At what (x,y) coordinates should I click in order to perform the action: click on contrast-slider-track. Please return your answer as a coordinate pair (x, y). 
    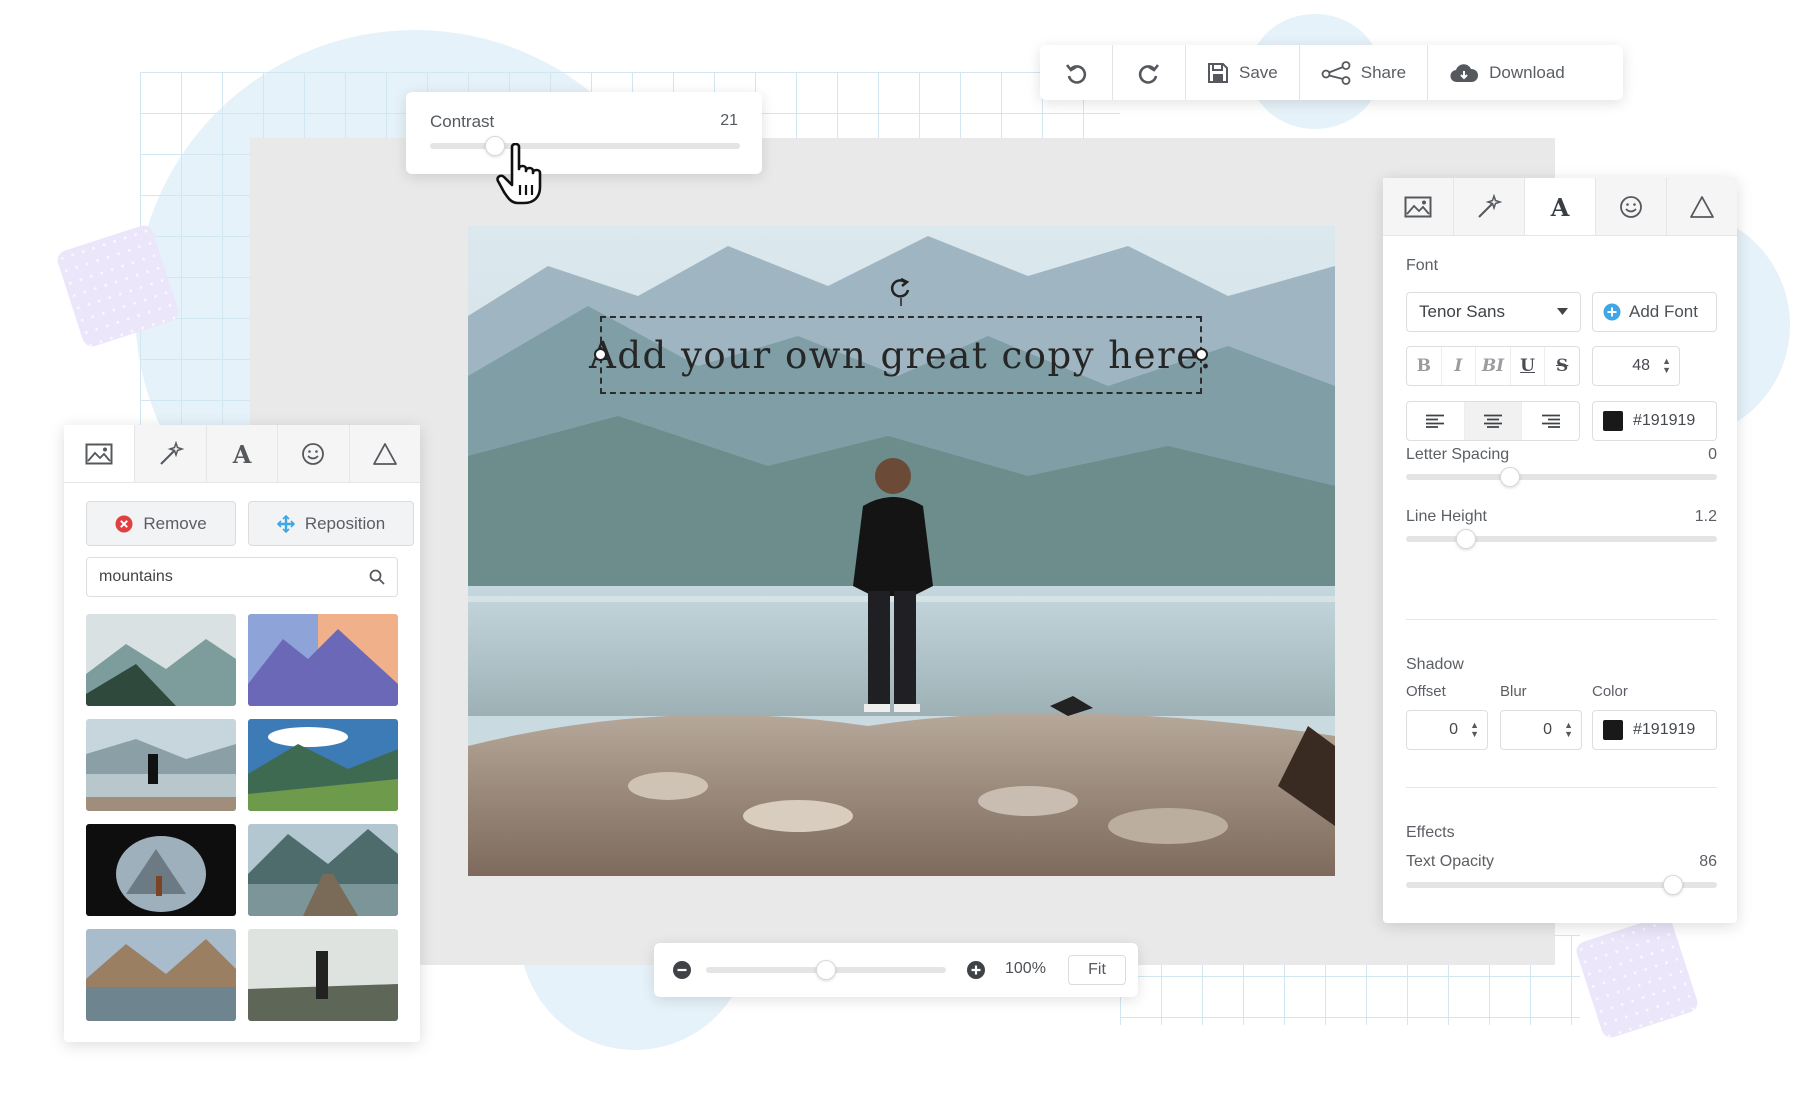
    Looking at the image, I should click on (585, 146).